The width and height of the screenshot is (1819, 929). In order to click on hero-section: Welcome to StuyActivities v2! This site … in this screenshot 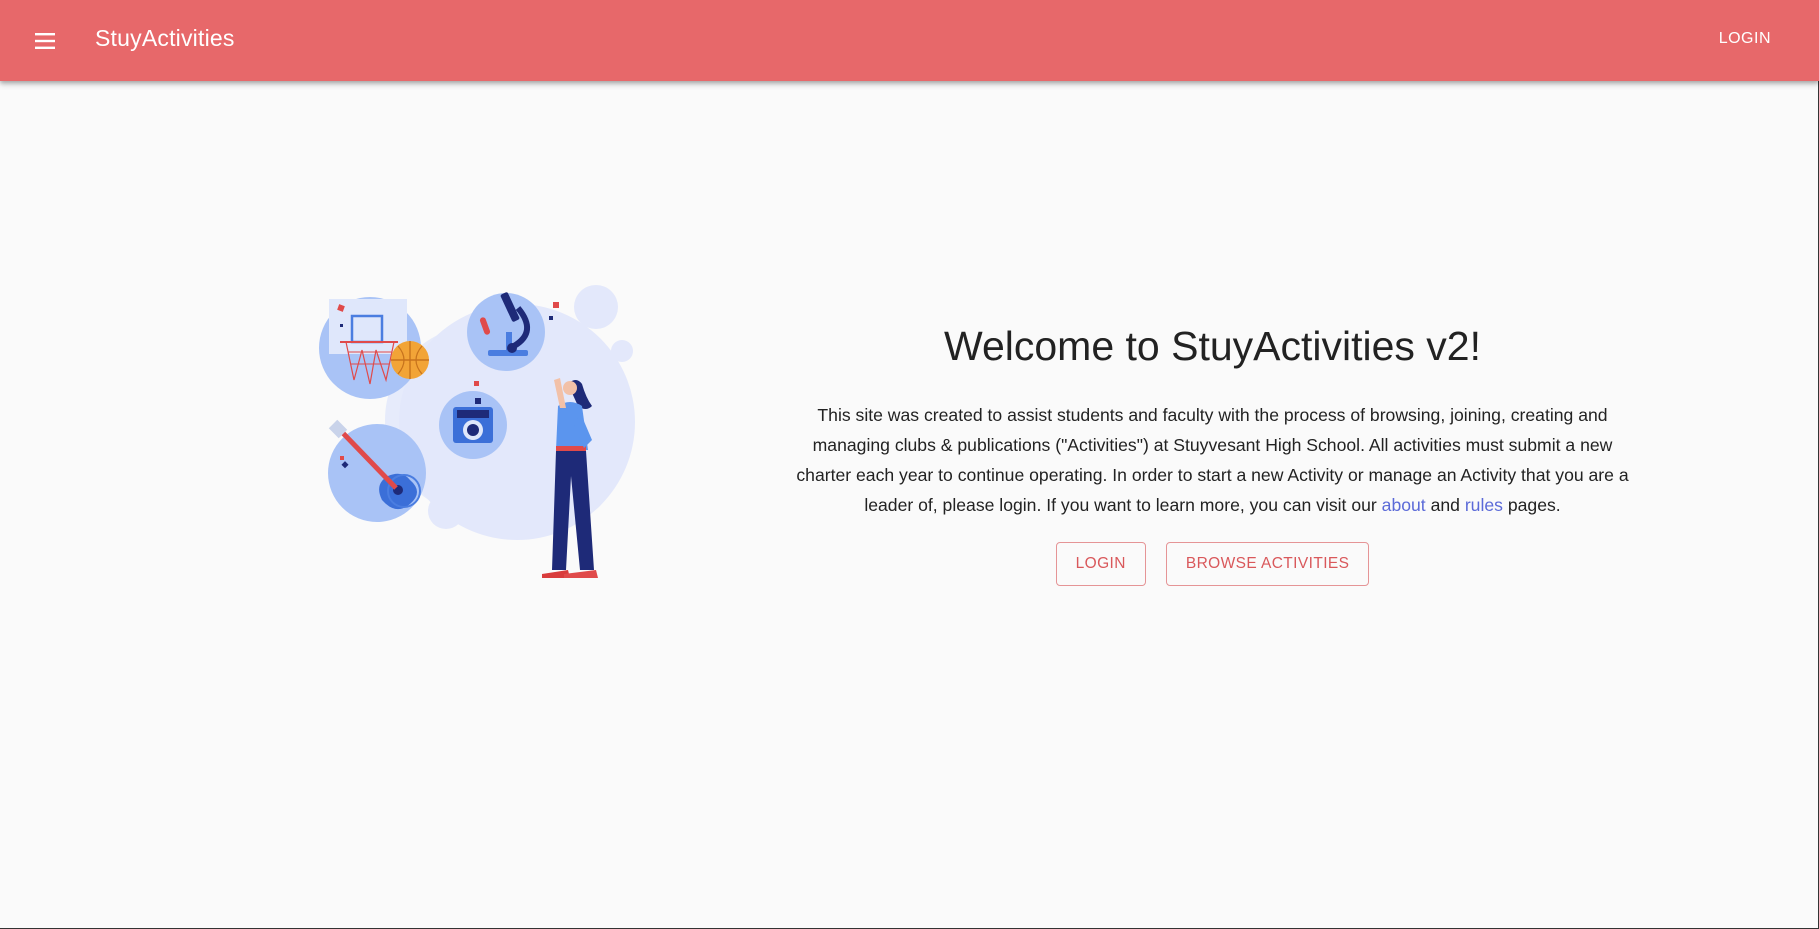, I will do `click(1212, 452)`.